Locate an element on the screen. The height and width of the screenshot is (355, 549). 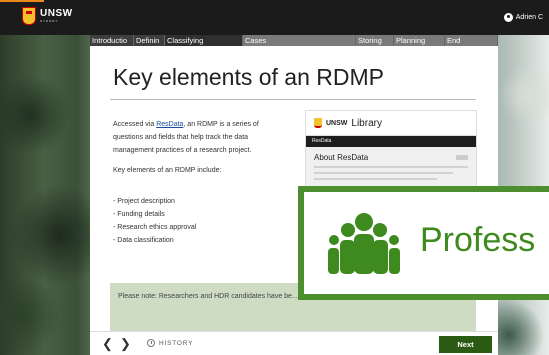
resdata-link: ResData is located at coordinates (169, 124).